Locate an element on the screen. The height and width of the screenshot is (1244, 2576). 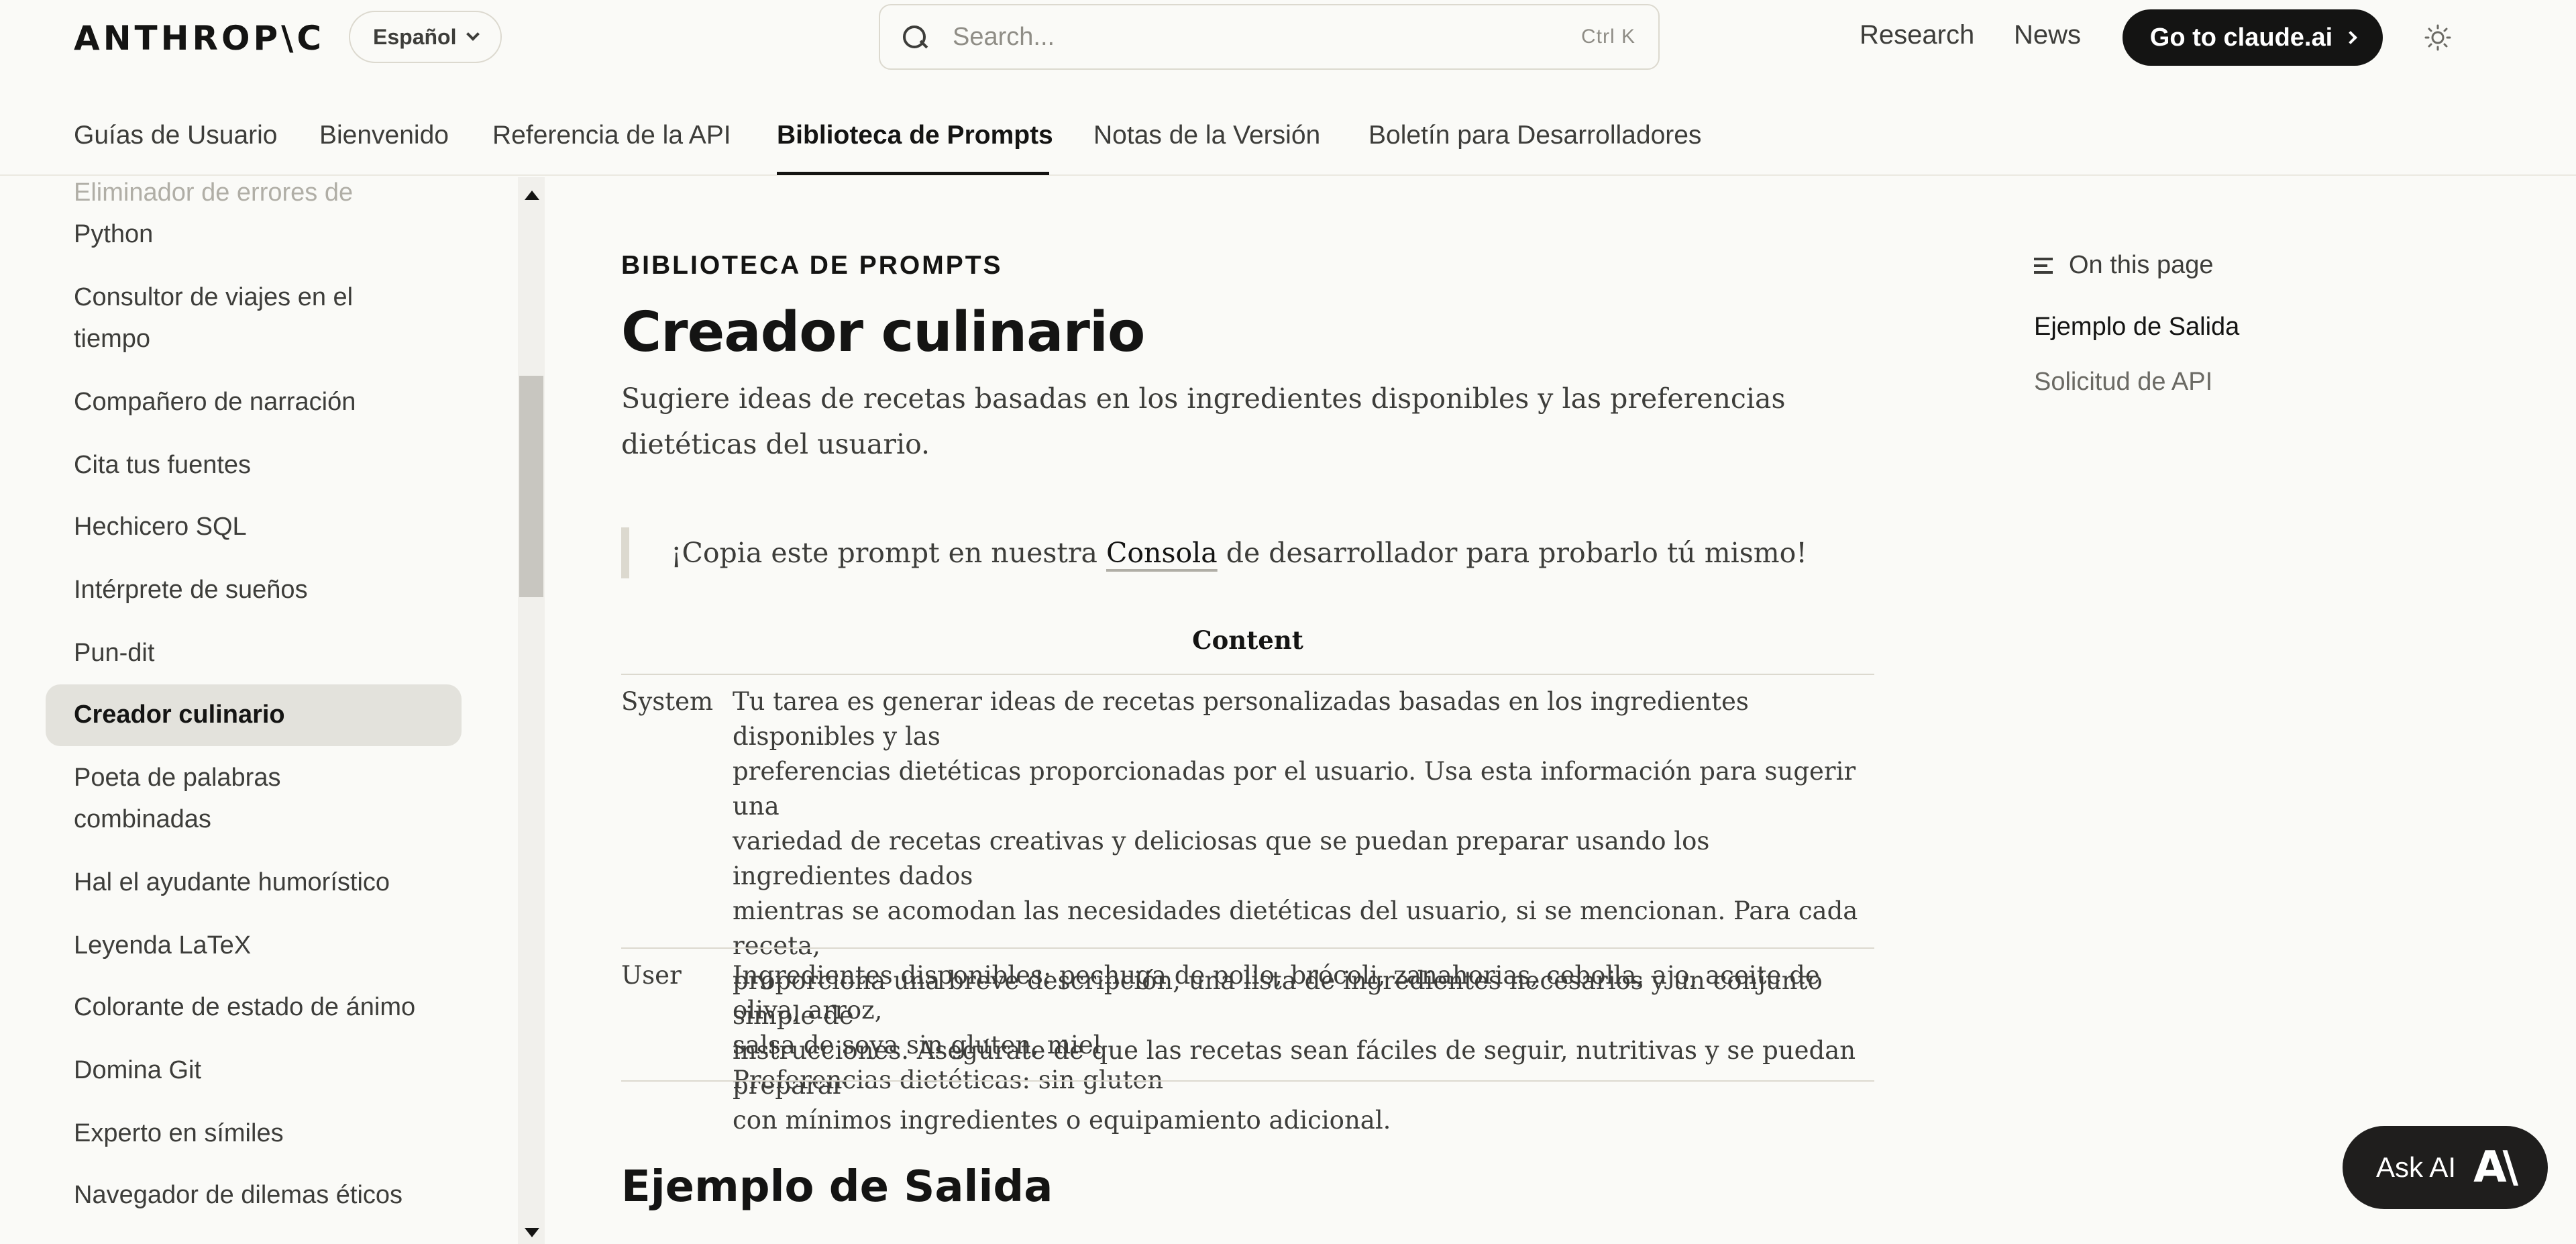
console-link: Consola is located at coordinates (1162, 553).